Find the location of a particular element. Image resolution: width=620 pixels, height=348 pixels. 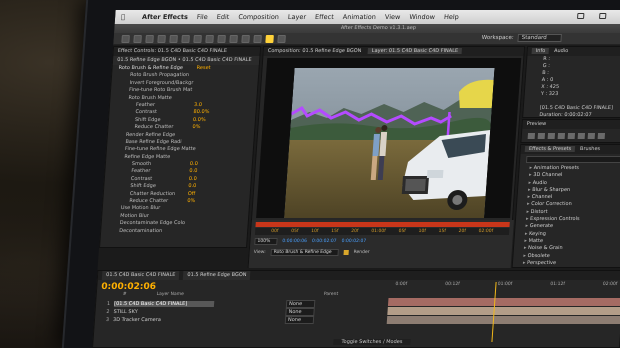

layer-name: [01.5 C4D Basic C4D FINALE] is located at coordinates (164, 304).